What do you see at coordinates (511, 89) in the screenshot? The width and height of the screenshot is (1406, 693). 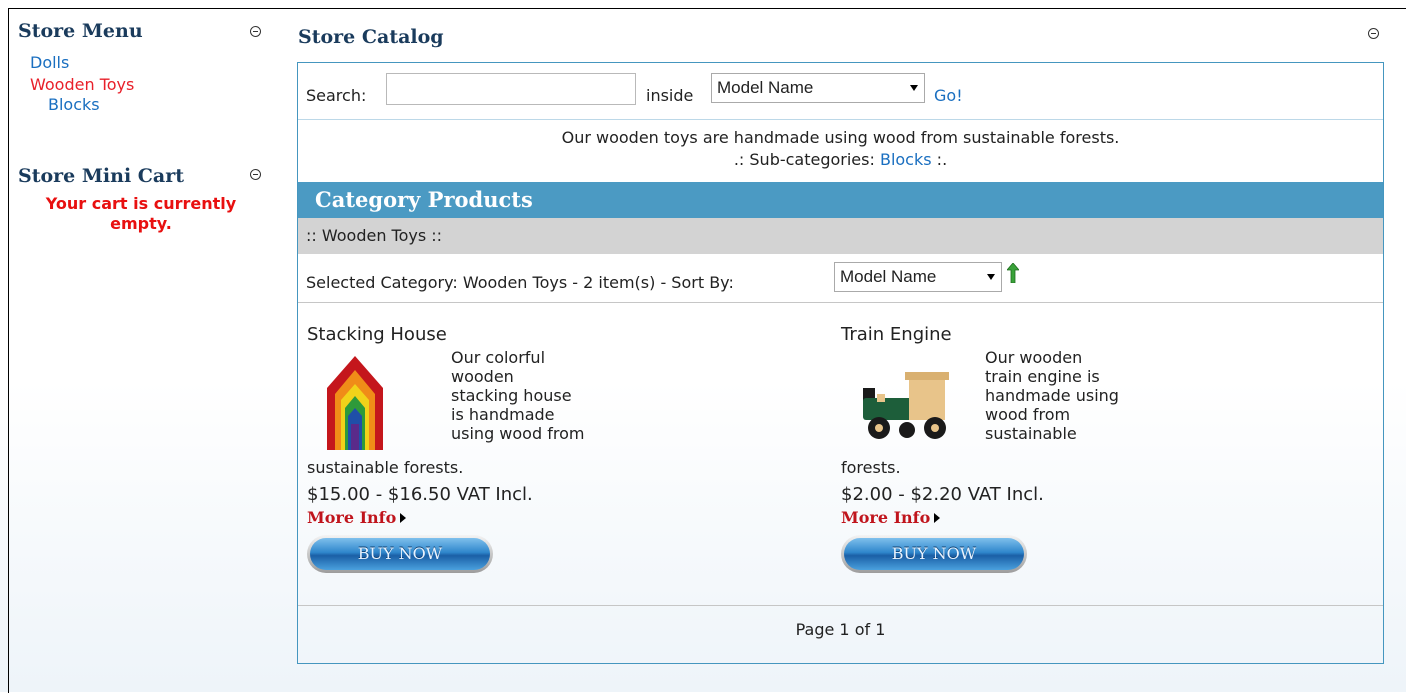 I see `search-input` at bounding box center [511, 89].